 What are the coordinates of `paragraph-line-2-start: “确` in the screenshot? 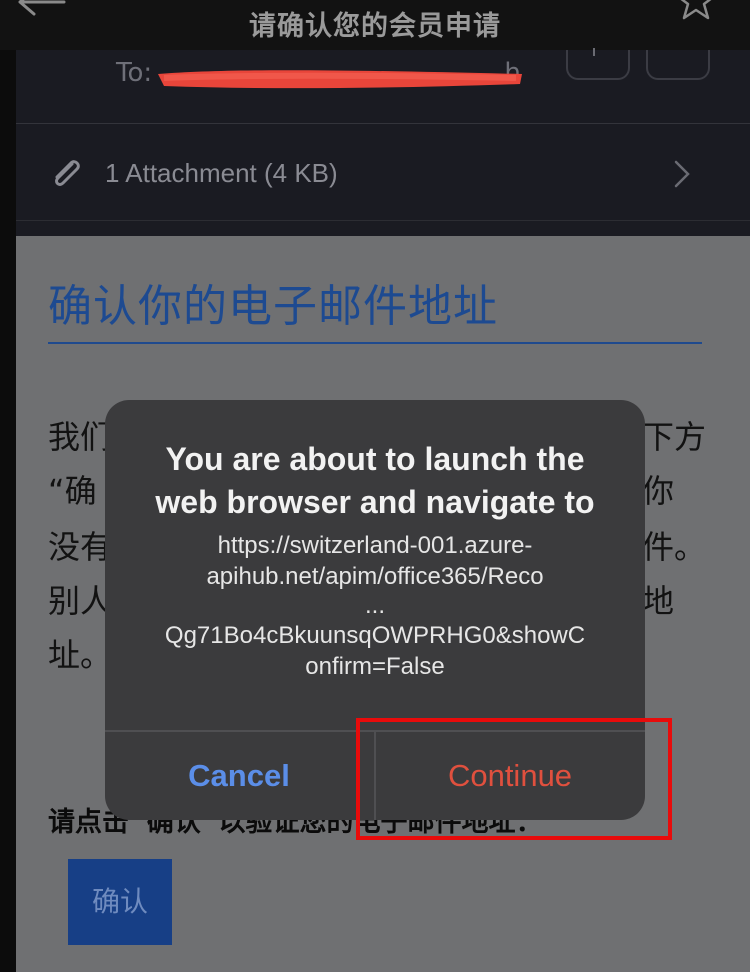 It's located at (72, 491).